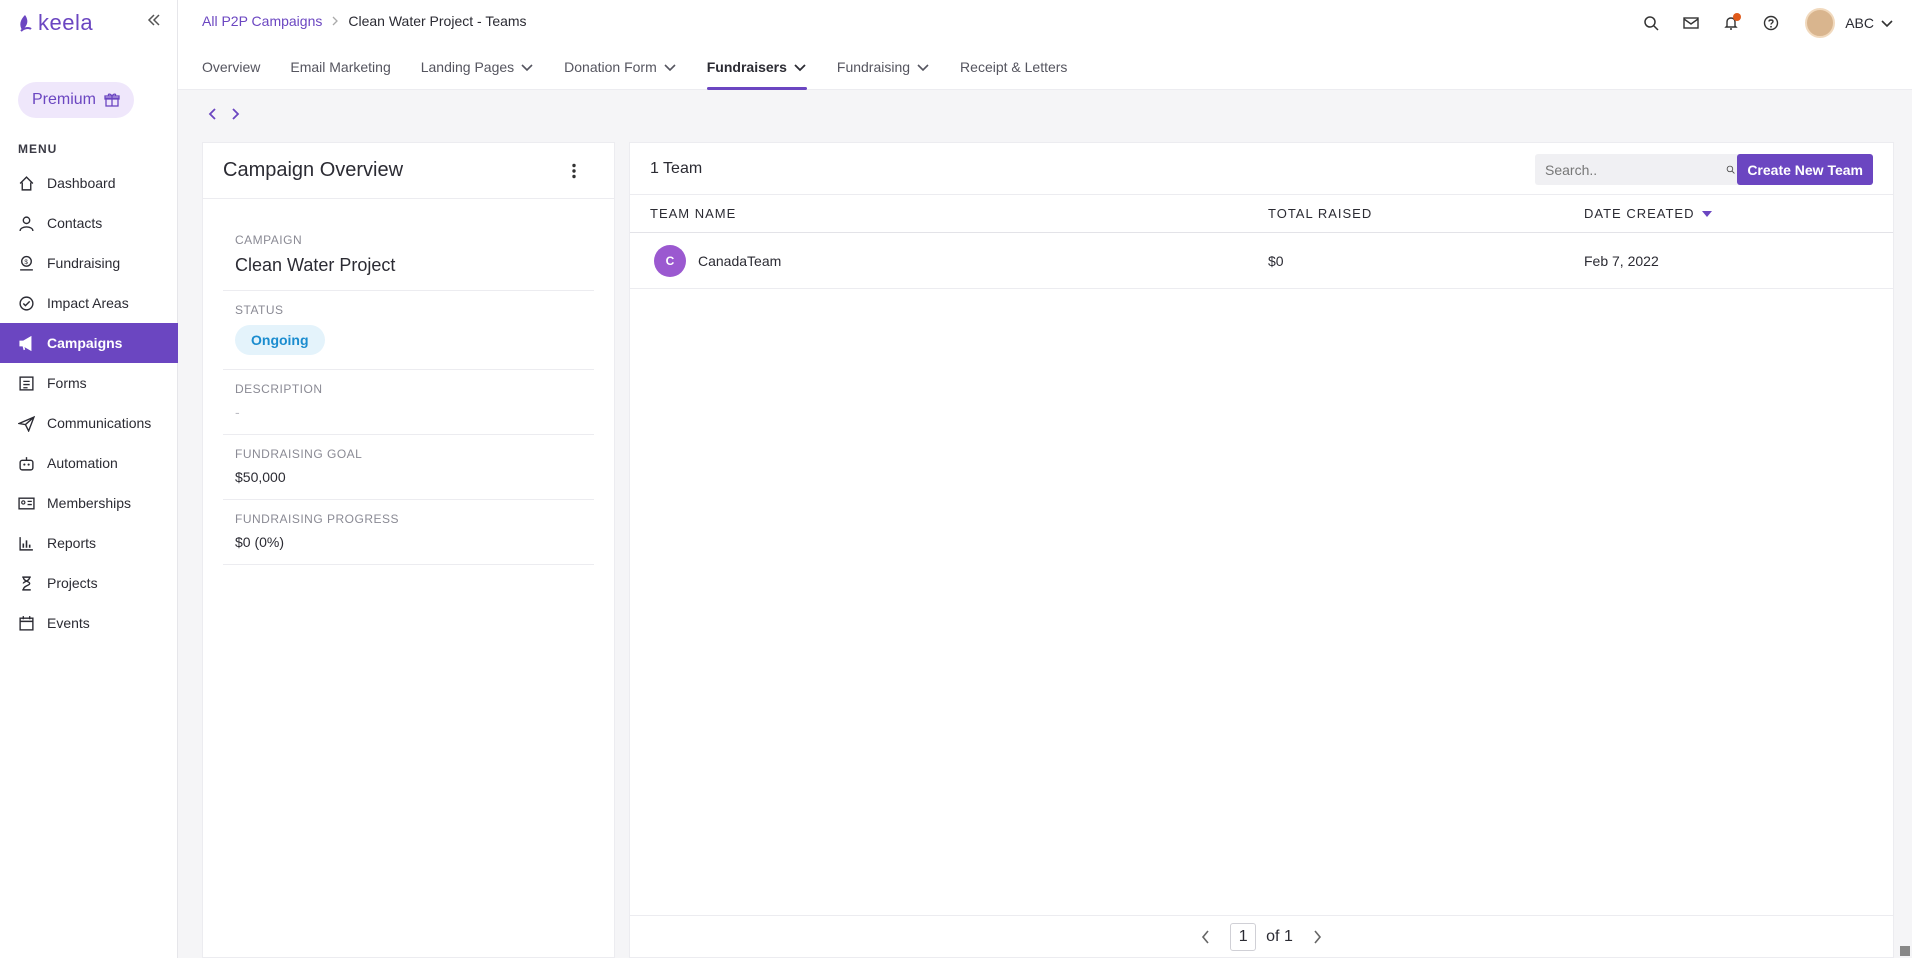 Image resolution: width=1912 pixels, height=958 pixels. I want to click on previous-page-icon, so click(1205, 937).